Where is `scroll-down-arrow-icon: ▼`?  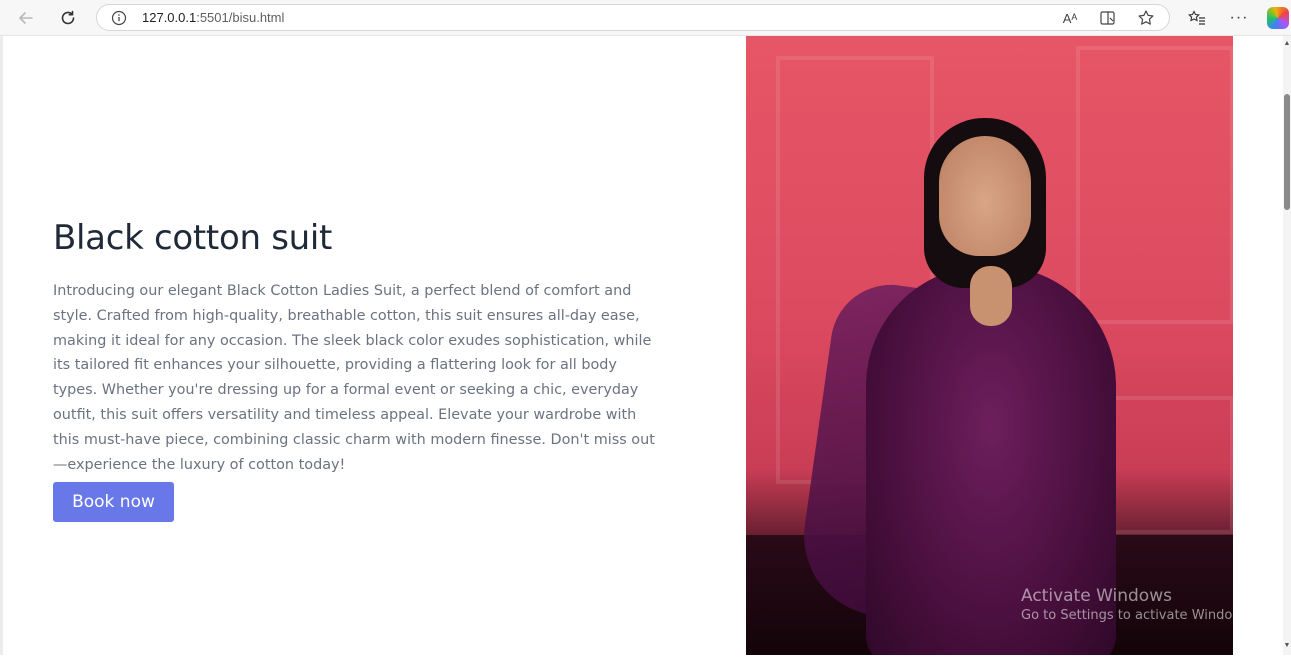
scroll-down-arrow-icon: ▼ is located at coordinates (1287, 646).